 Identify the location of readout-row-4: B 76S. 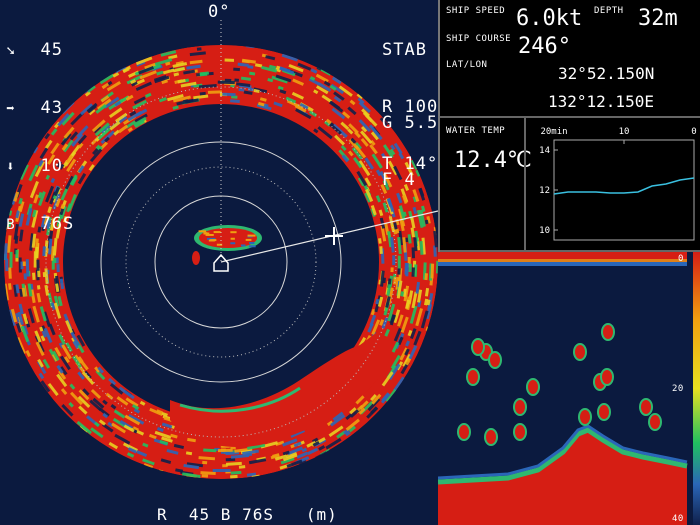
(39, 225).